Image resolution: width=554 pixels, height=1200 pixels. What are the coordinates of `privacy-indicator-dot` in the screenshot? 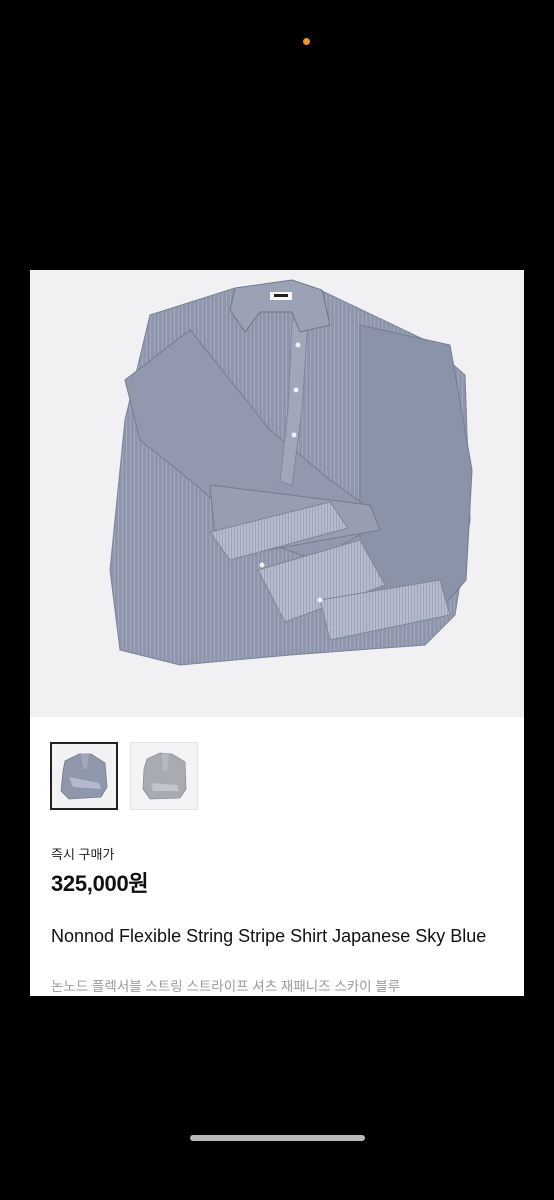 It's located at (306, 41).